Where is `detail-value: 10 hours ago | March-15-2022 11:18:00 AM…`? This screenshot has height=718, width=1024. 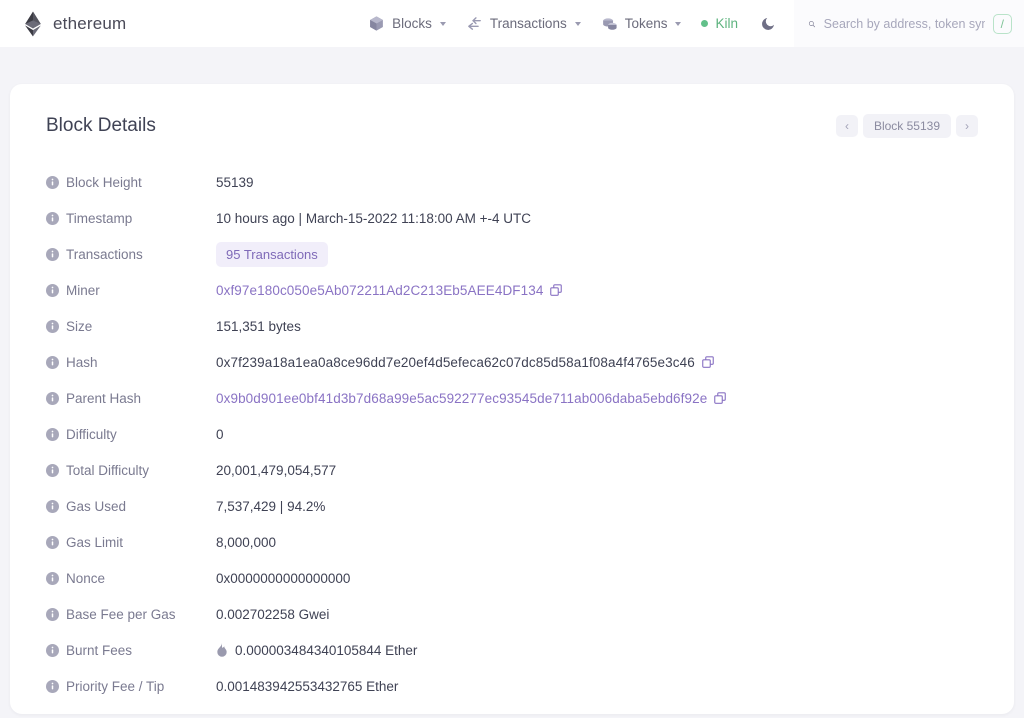 detail-value: 10 hours ago | March-15-2022 11:18:00 AM… is located at coordinates (373, 218).